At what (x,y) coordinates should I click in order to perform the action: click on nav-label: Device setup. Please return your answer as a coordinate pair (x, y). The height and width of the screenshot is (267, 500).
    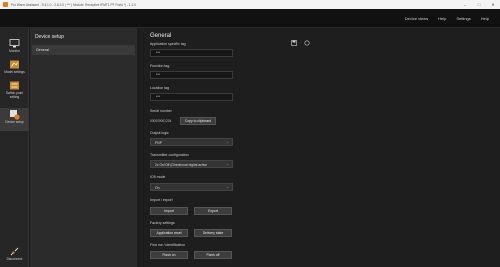
    Looking at the image, I should click on (14, 122).